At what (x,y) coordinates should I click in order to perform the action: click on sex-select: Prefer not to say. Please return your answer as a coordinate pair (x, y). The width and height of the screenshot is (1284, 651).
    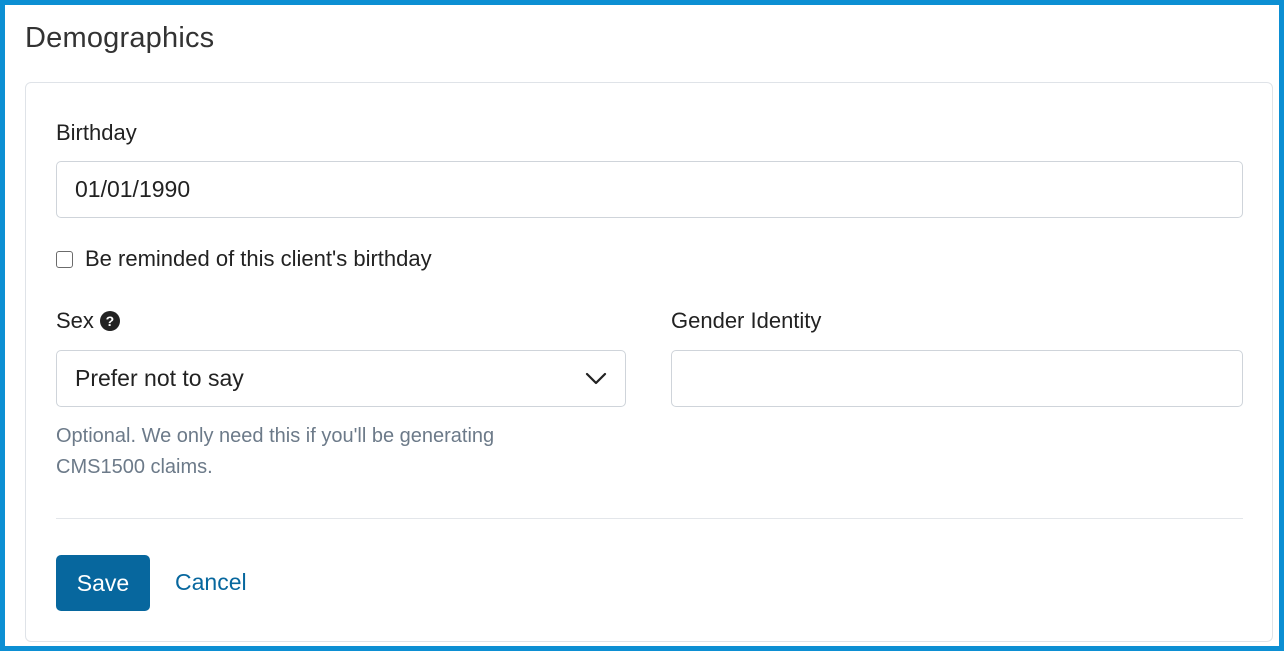
    Looking at the image, I should click on (341, 378).